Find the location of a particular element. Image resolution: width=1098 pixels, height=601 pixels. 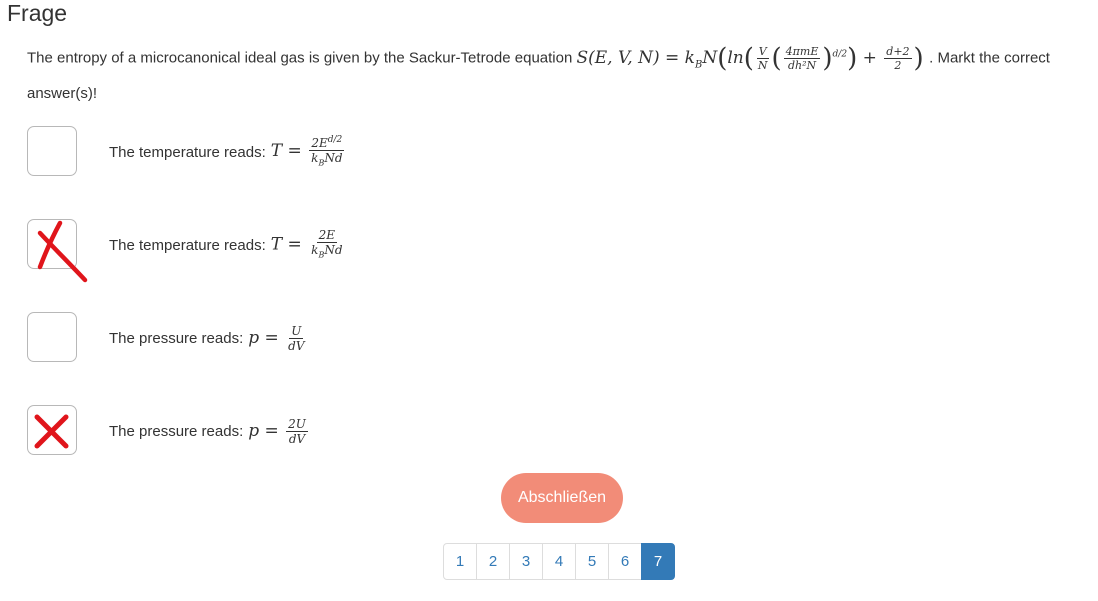

x-mark-icon is located at coordinates (51, 431).